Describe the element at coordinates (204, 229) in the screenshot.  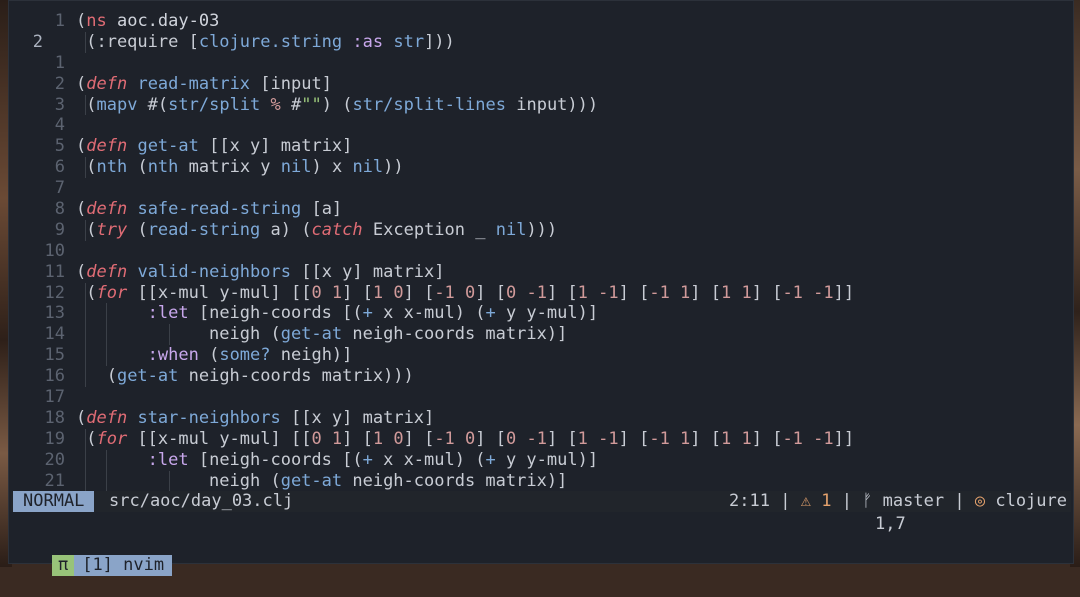
I see `code-token: read-string` at that location.